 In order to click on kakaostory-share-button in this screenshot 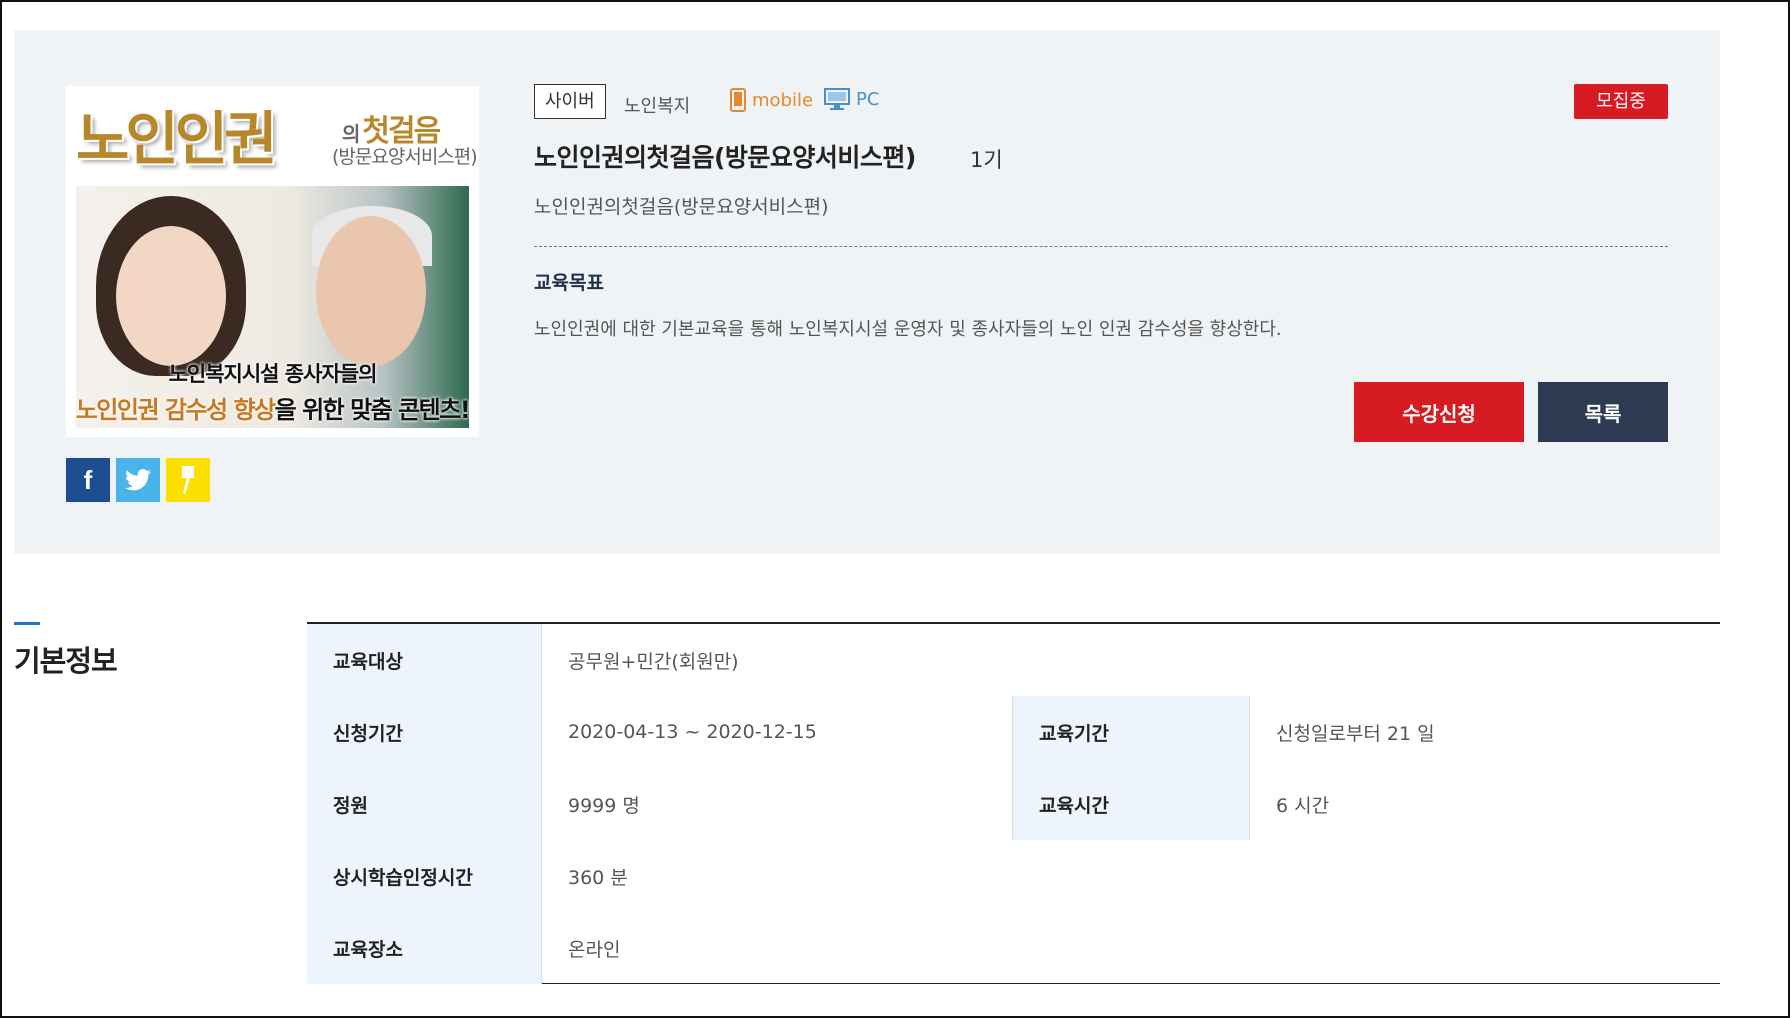, I will do `click(188, 480)`.